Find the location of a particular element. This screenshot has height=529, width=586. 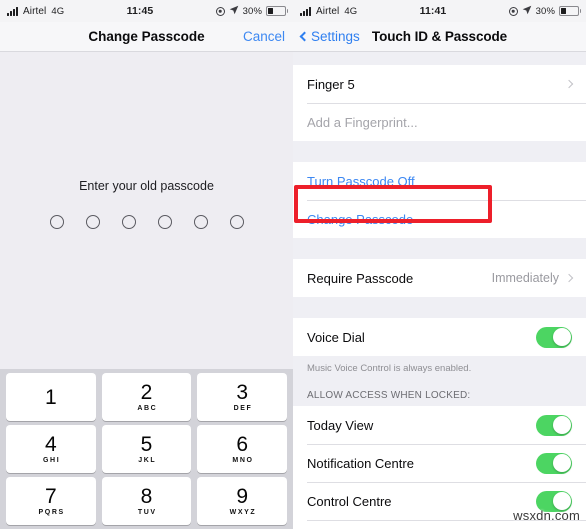

keypad-row: 1 2 ABC 3 DEF is located at coordinates (146, 397).